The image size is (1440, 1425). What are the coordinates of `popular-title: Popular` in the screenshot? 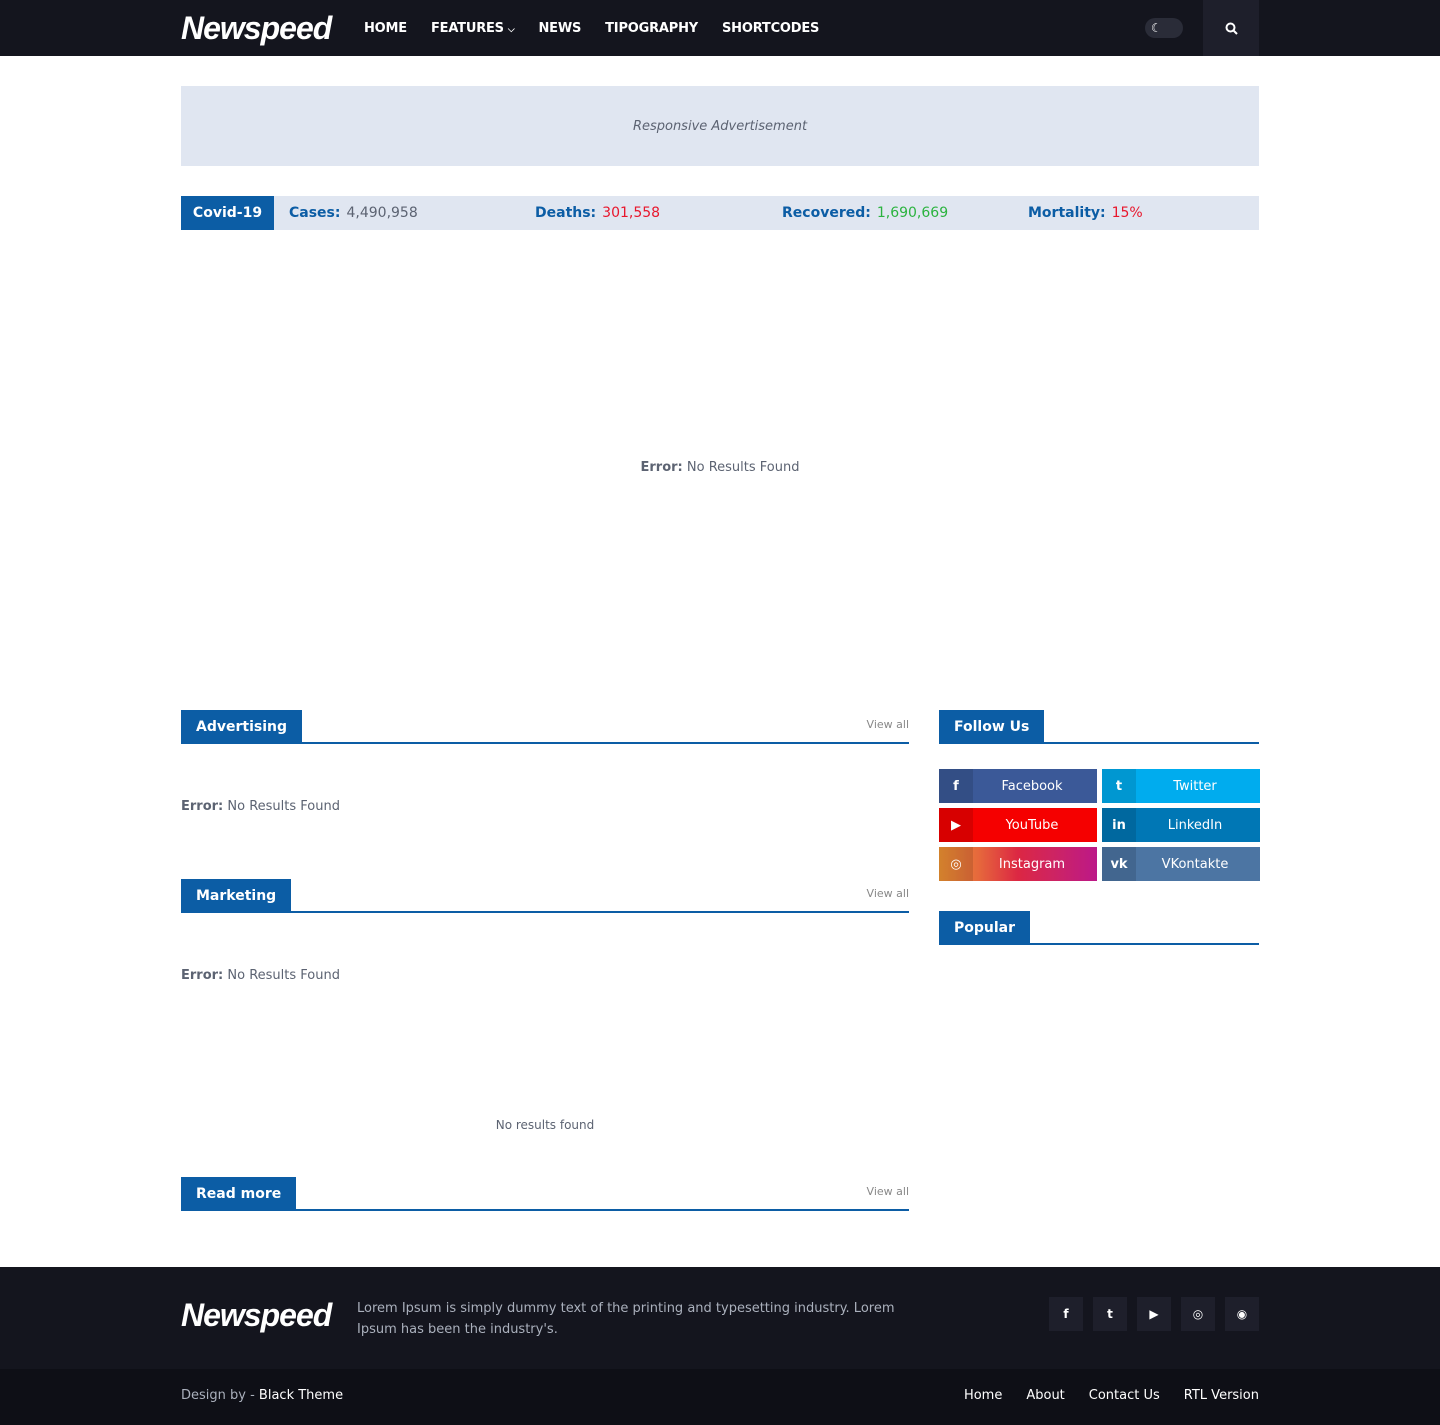 It's located at (1099, 928).